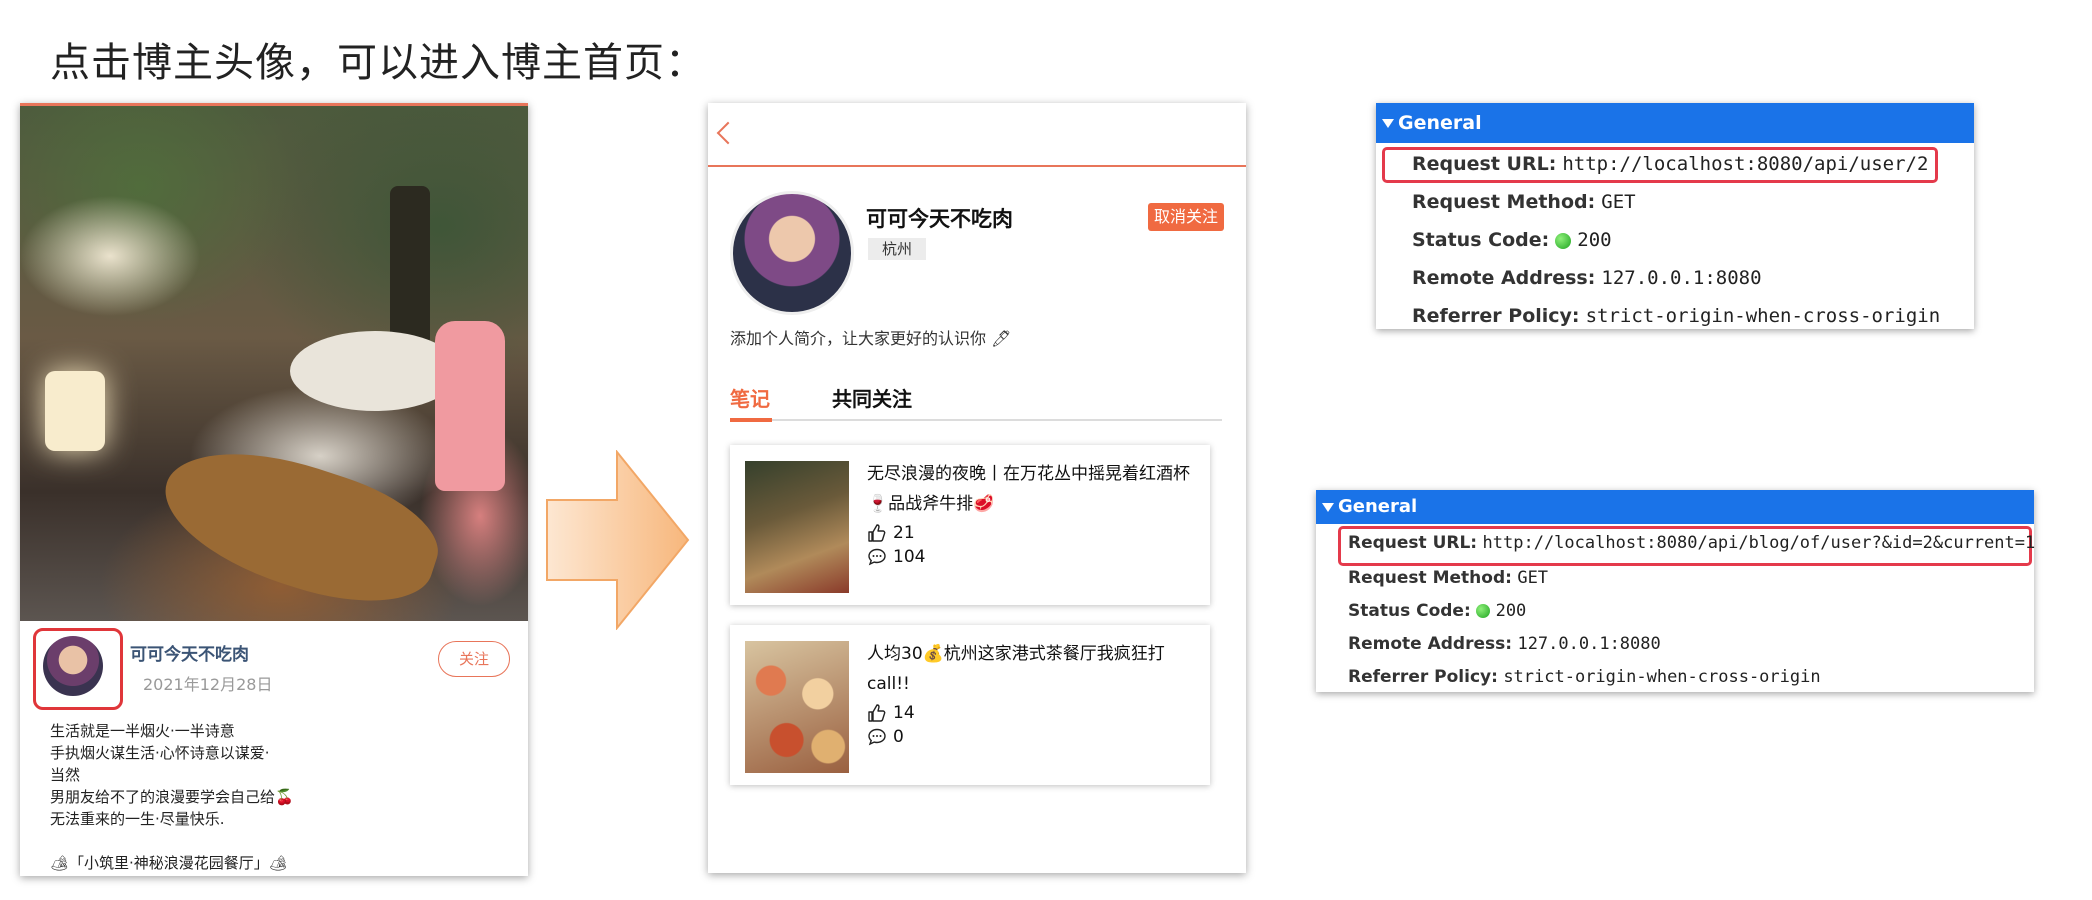 This screenshot has height=900, width=2092. I want to click on comment-count: 104, so click(909, 557).